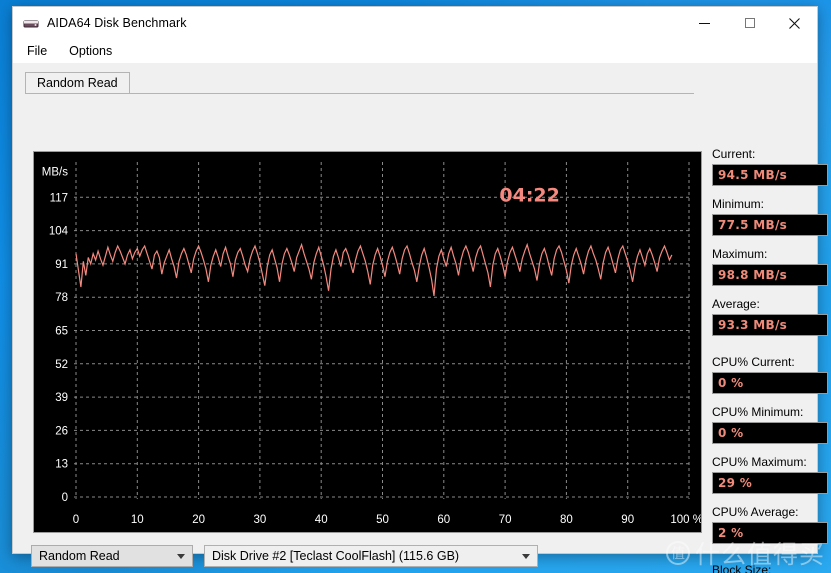 This screenshot has width=831, height=573. I want to click on label-cpu-maximum: CPU% Maximum:, so click(759, 462).